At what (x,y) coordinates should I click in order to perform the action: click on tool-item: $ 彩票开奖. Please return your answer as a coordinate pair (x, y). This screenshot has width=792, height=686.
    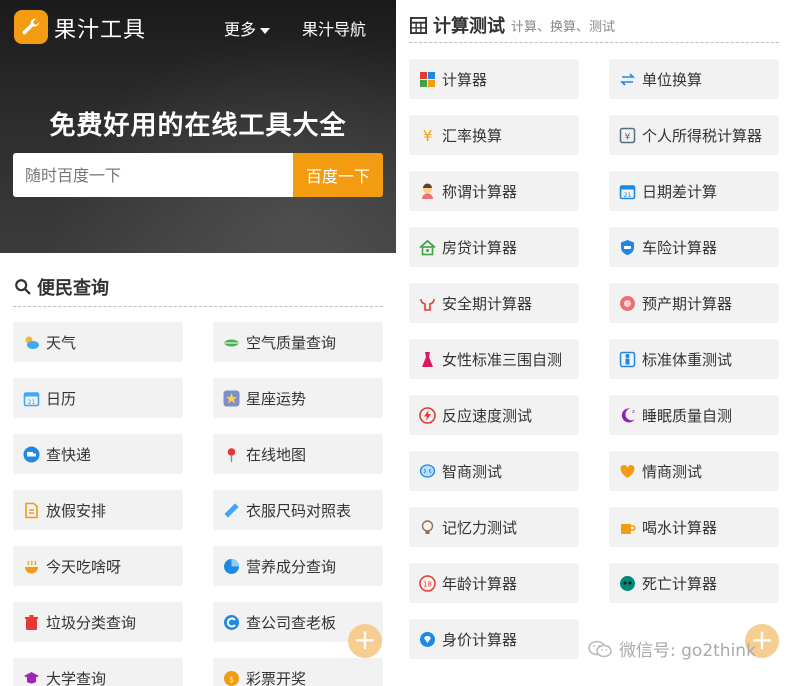
    Looking at the image, I should click on (298, 672).